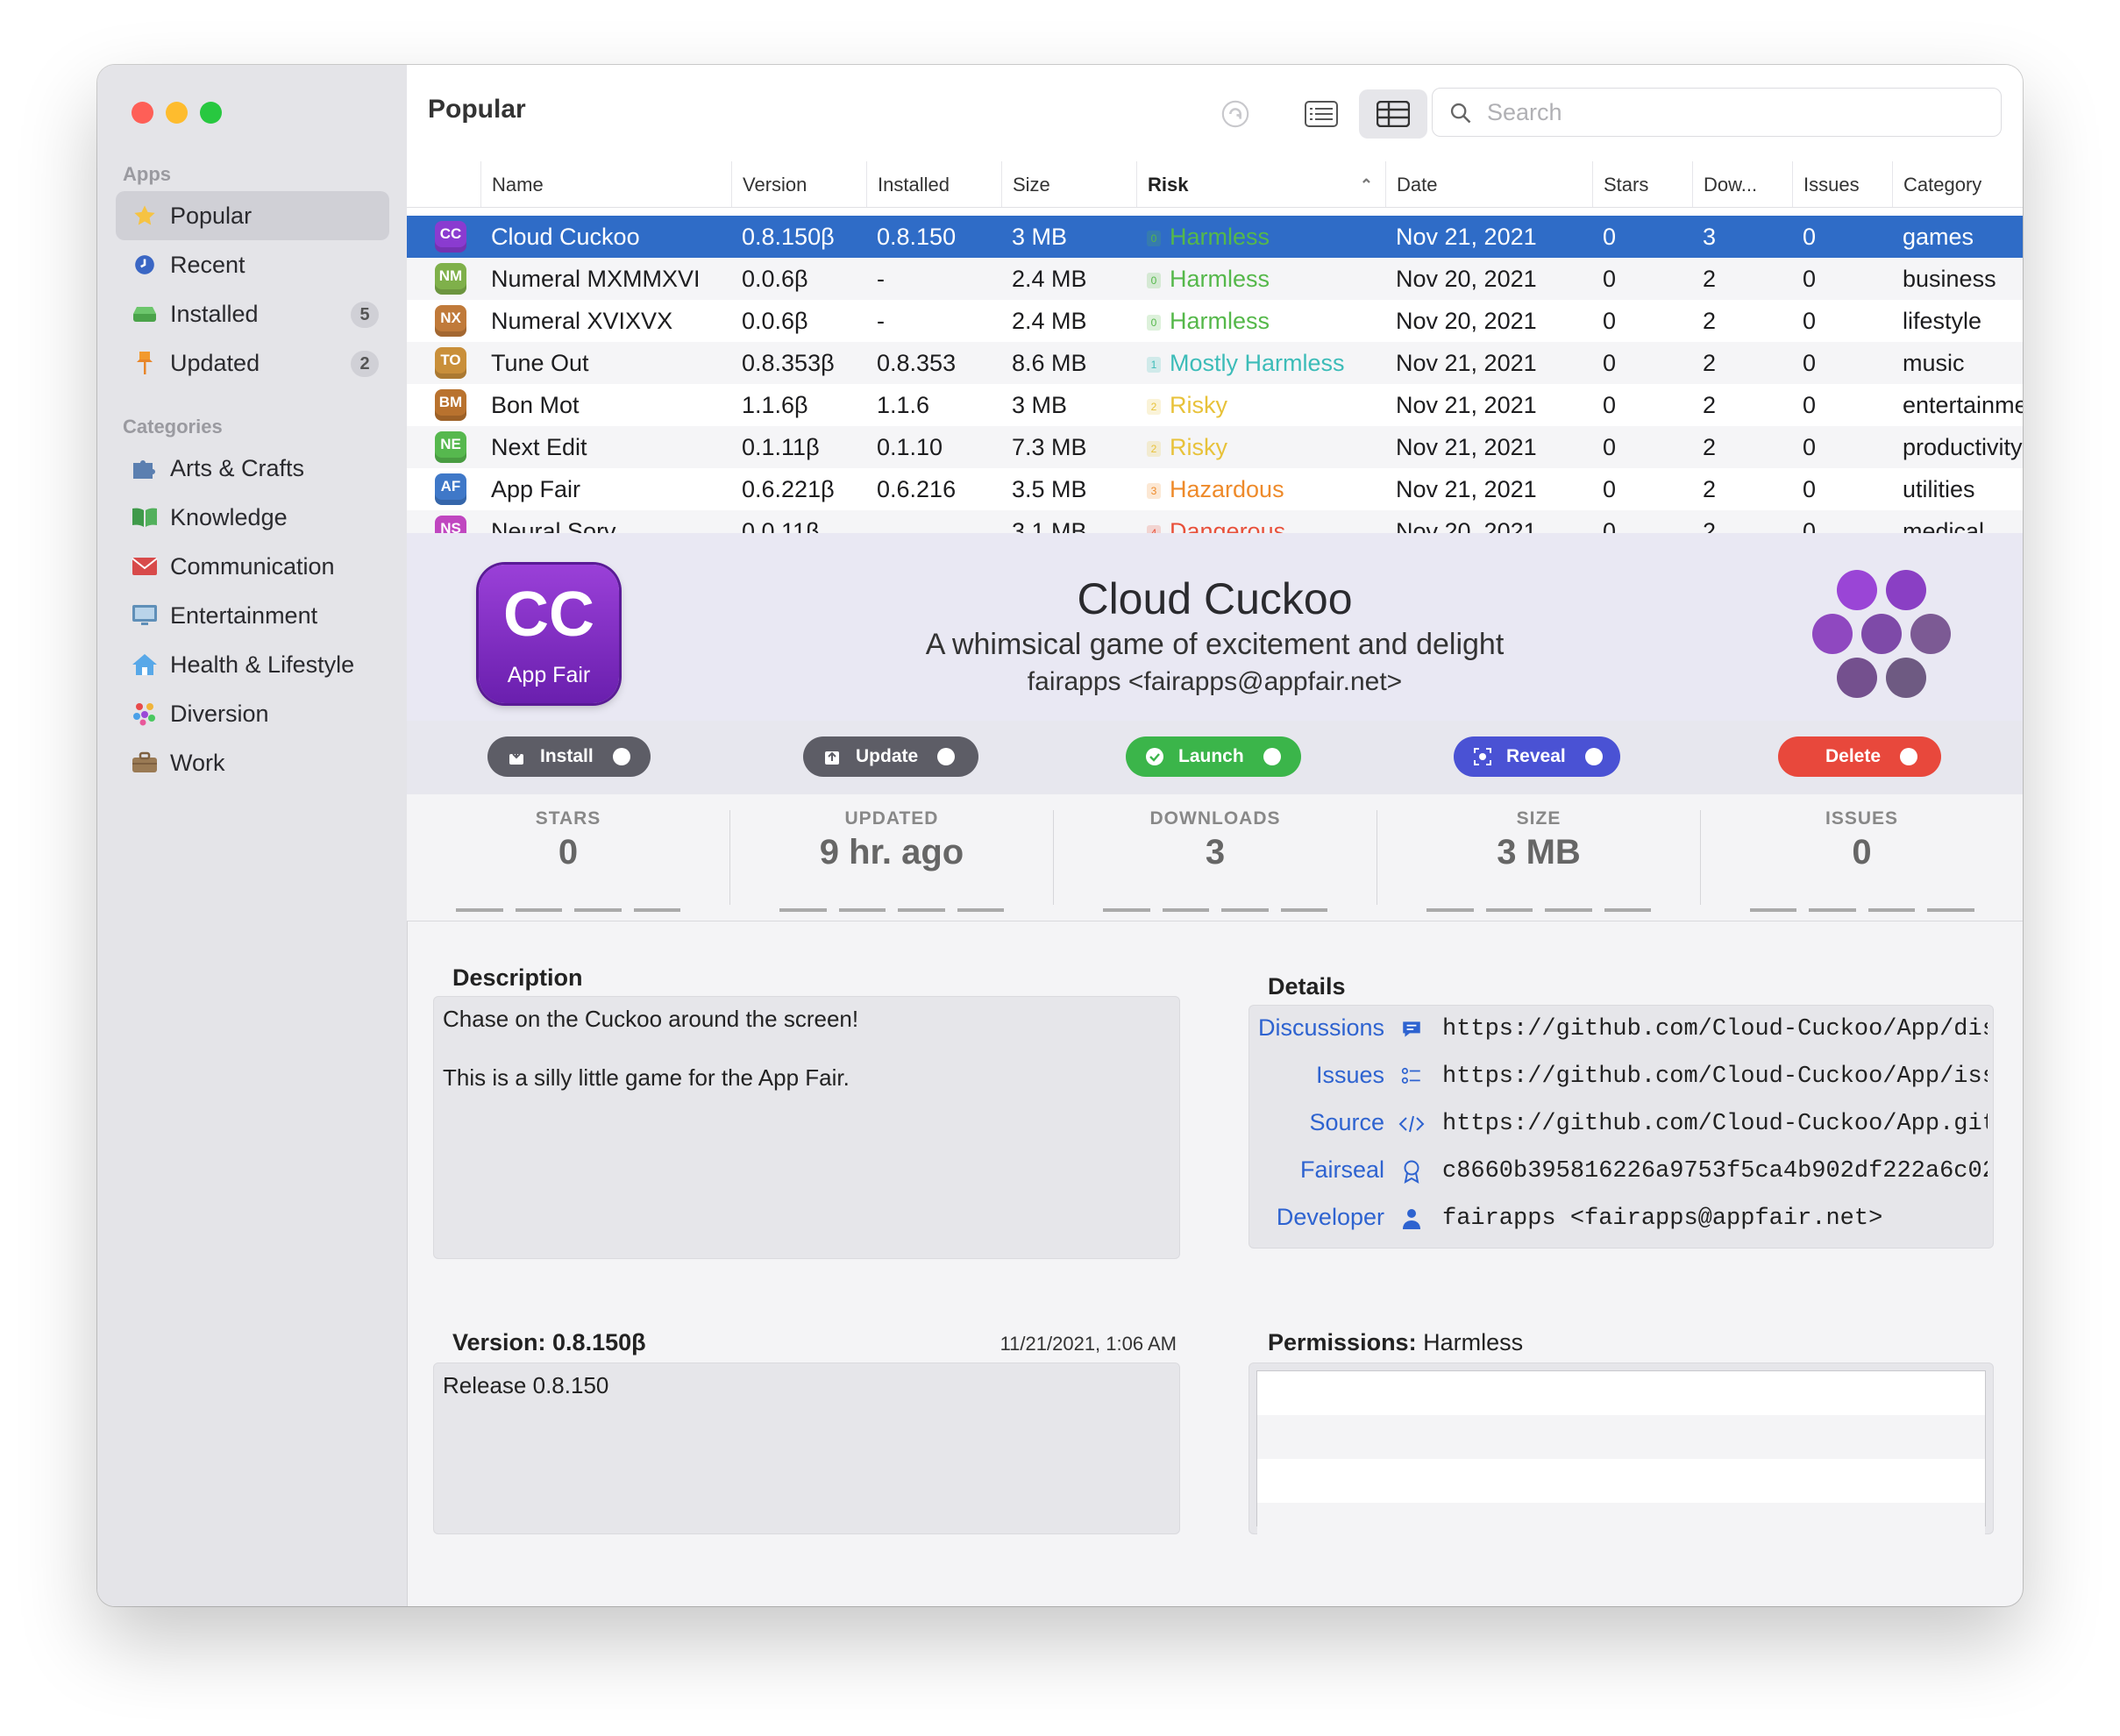  Describe the element at coordinates (1330, 1217) in the screenshot. I see `developer-link: Developer` at that location.